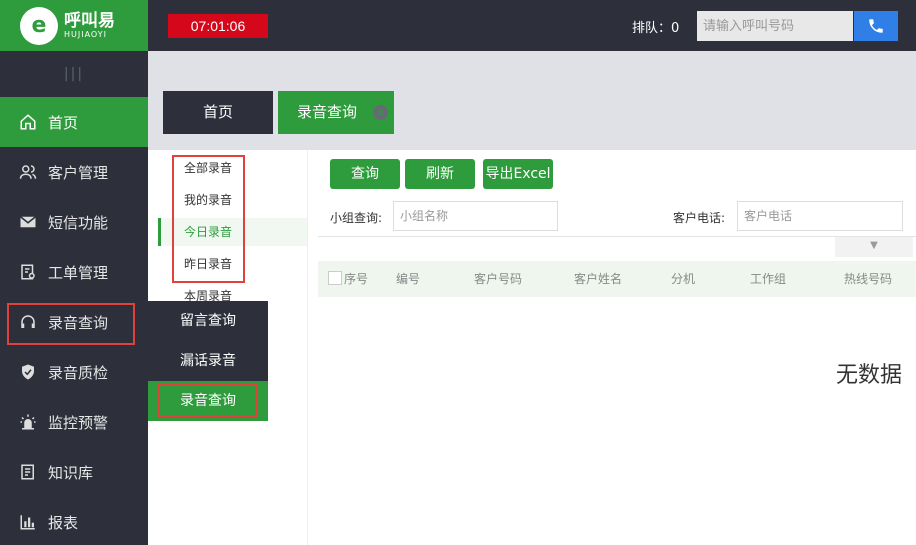 Image resolution: width=916 pixels, height=545 pixels. Describe the element at coordinates (869, 375) in the screenshot. I see `empty-state: 无数据` at that location.